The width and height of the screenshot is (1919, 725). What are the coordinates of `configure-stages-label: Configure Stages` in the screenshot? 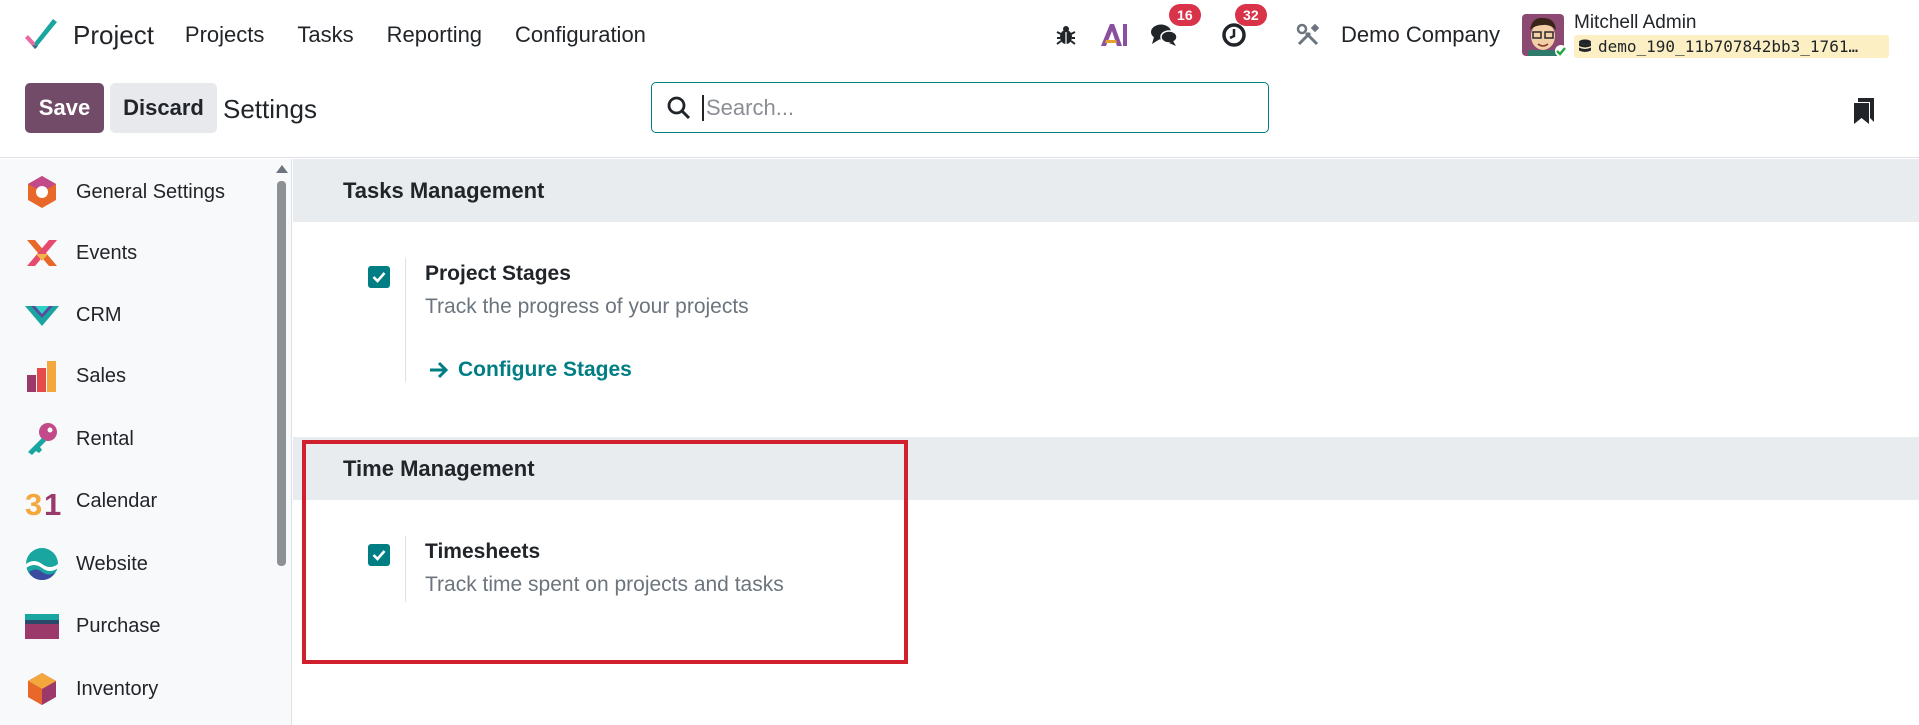 It's located at (545, 369).